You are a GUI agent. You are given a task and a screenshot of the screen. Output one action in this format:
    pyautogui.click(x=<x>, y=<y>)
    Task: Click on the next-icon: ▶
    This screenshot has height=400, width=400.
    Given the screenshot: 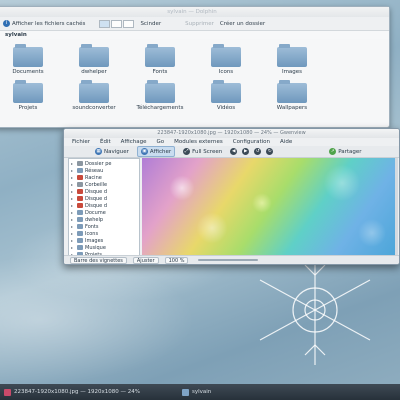 What is the action you would take?
    pyautogui.click(x=246, y=151)
    